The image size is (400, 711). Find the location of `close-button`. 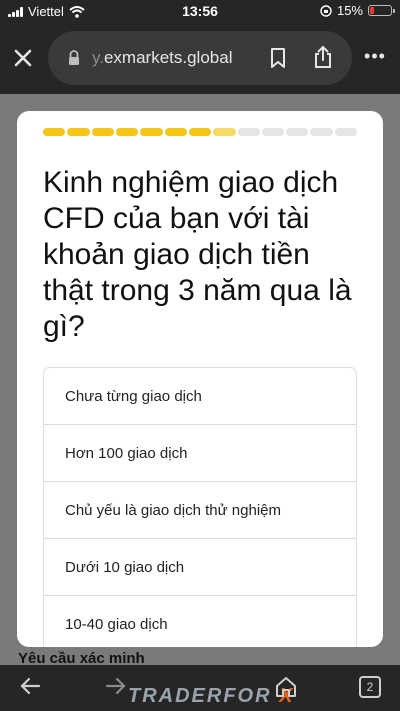

close-button is located at coordinates (23, 58).